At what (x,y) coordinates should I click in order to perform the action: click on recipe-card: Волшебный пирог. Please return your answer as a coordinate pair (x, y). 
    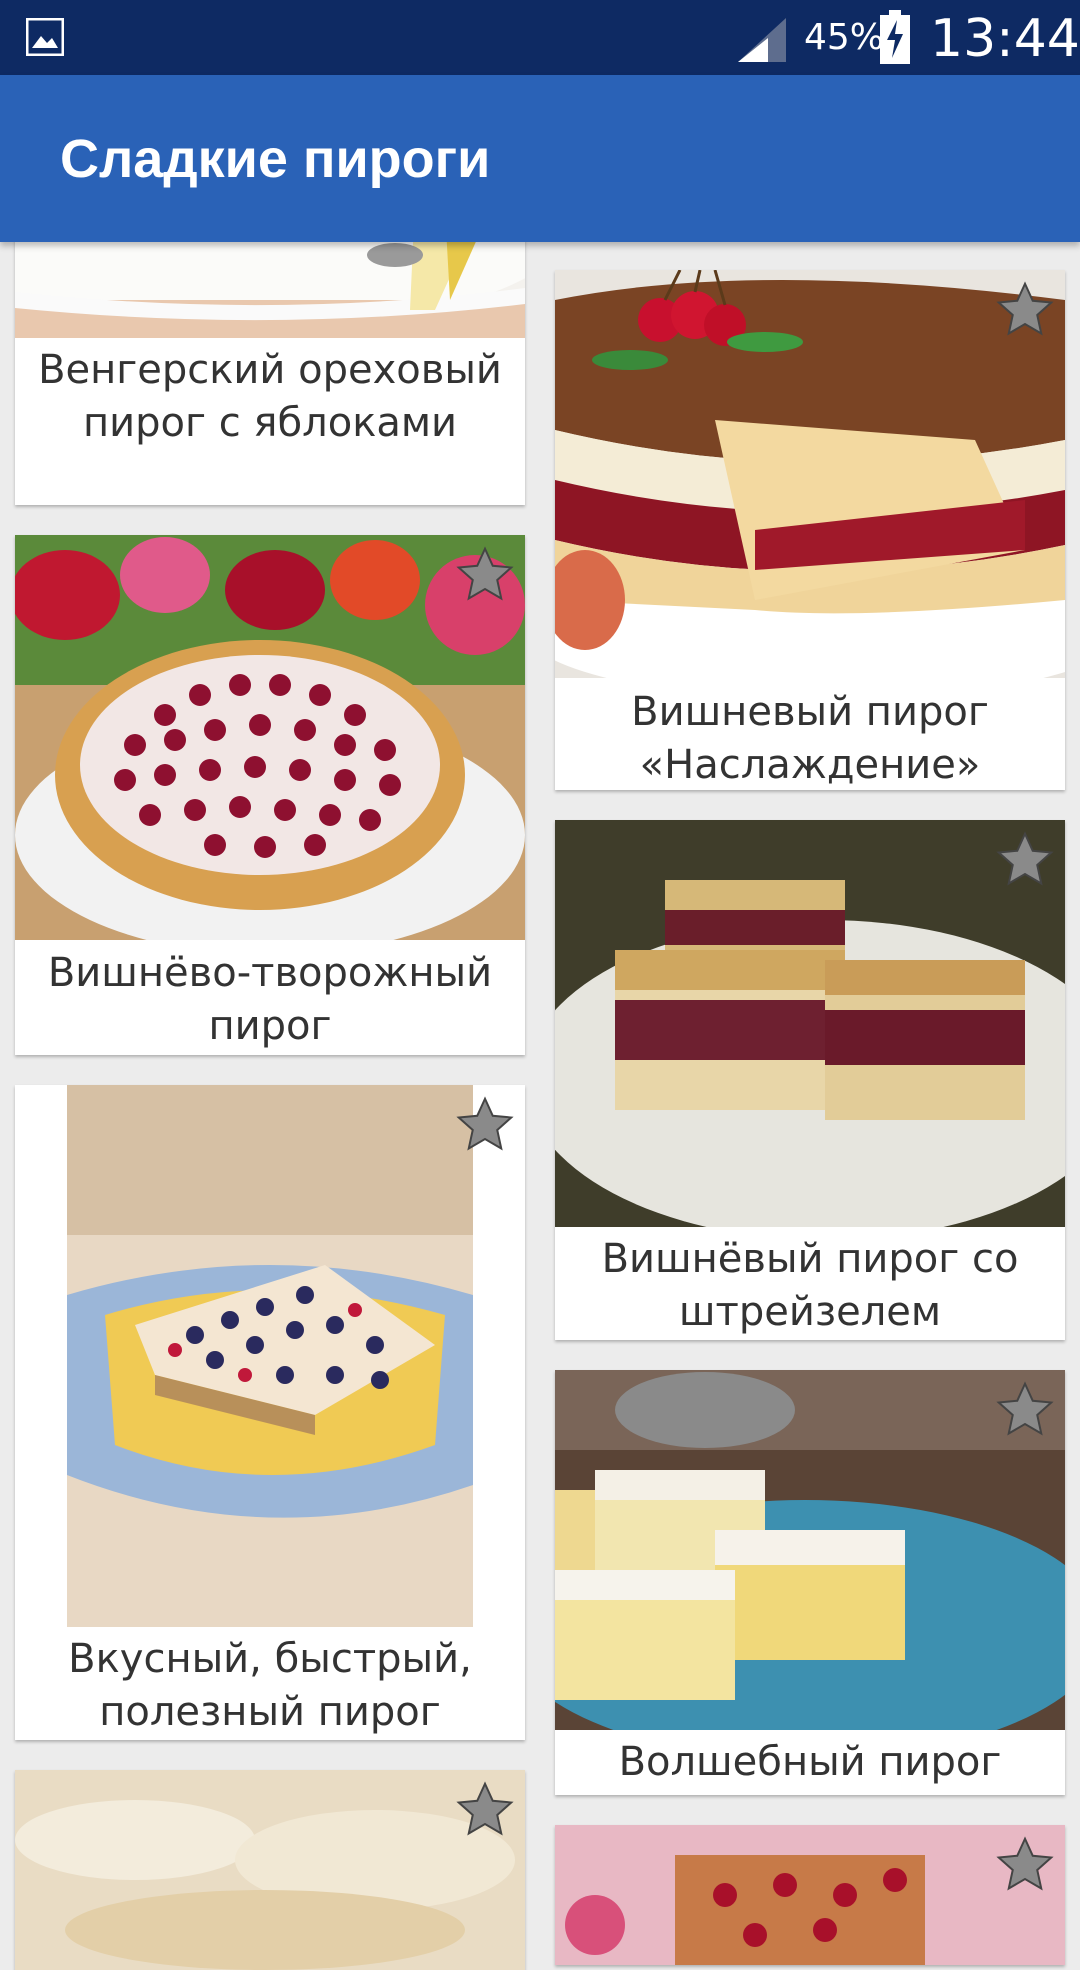
    Looking at the image, I should click on (810, 1582).